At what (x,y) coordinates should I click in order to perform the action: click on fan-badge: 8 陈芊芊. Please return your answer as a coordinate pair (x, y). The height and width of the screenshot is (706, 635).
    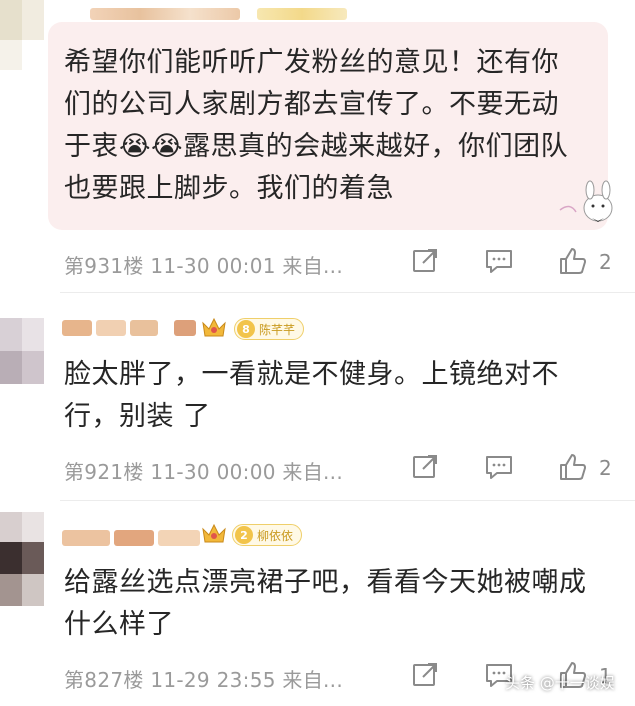
    Looking at the image, I should click on (269, 329).